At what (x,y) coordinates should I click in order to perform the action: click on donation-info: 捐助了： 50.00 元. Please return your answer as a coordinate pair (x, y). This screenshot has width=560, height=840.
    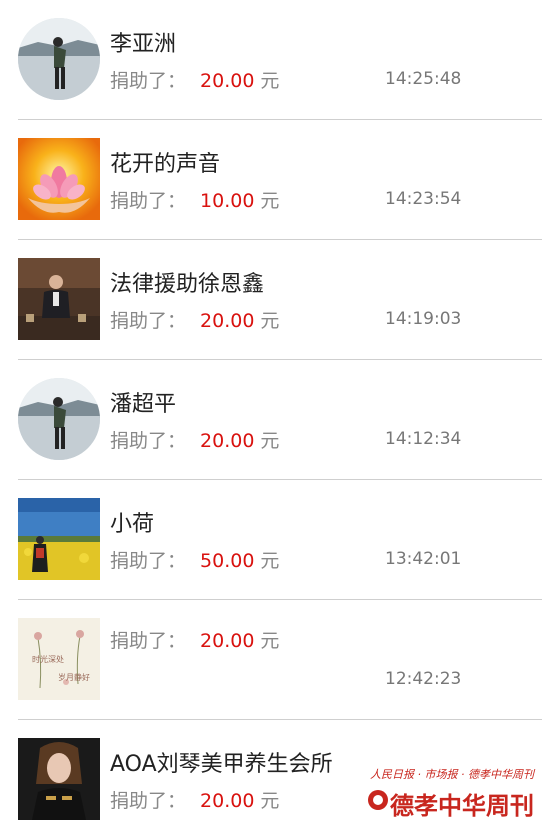
    Looking at the image, I should click on (194, 559).